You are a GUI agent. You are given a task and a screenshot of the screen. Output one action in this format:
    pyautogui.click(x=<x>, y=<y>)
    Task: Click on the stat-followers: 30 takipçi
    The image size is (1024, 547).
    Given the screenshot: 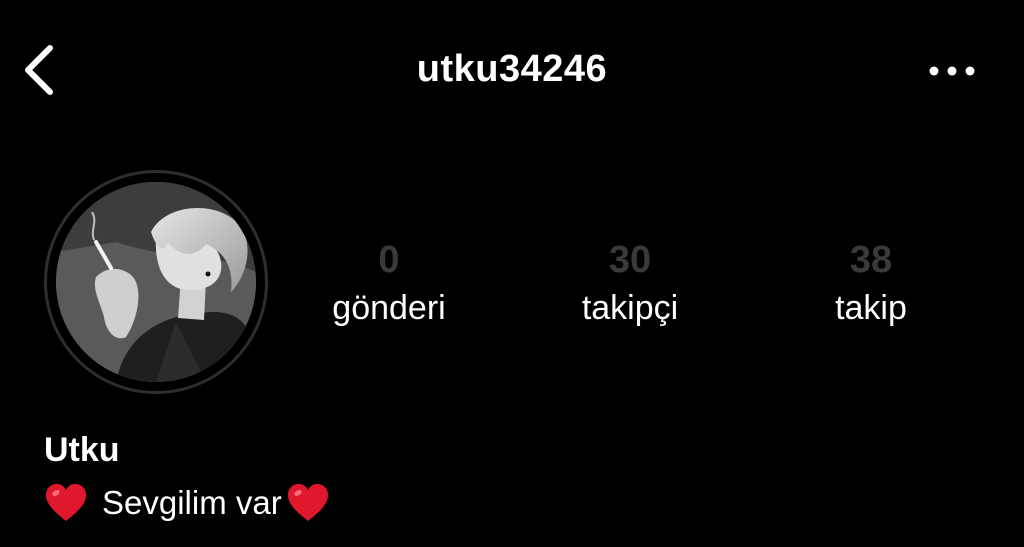 What is the action you would take?
    pyautogui.click(x=630, y=280)
    